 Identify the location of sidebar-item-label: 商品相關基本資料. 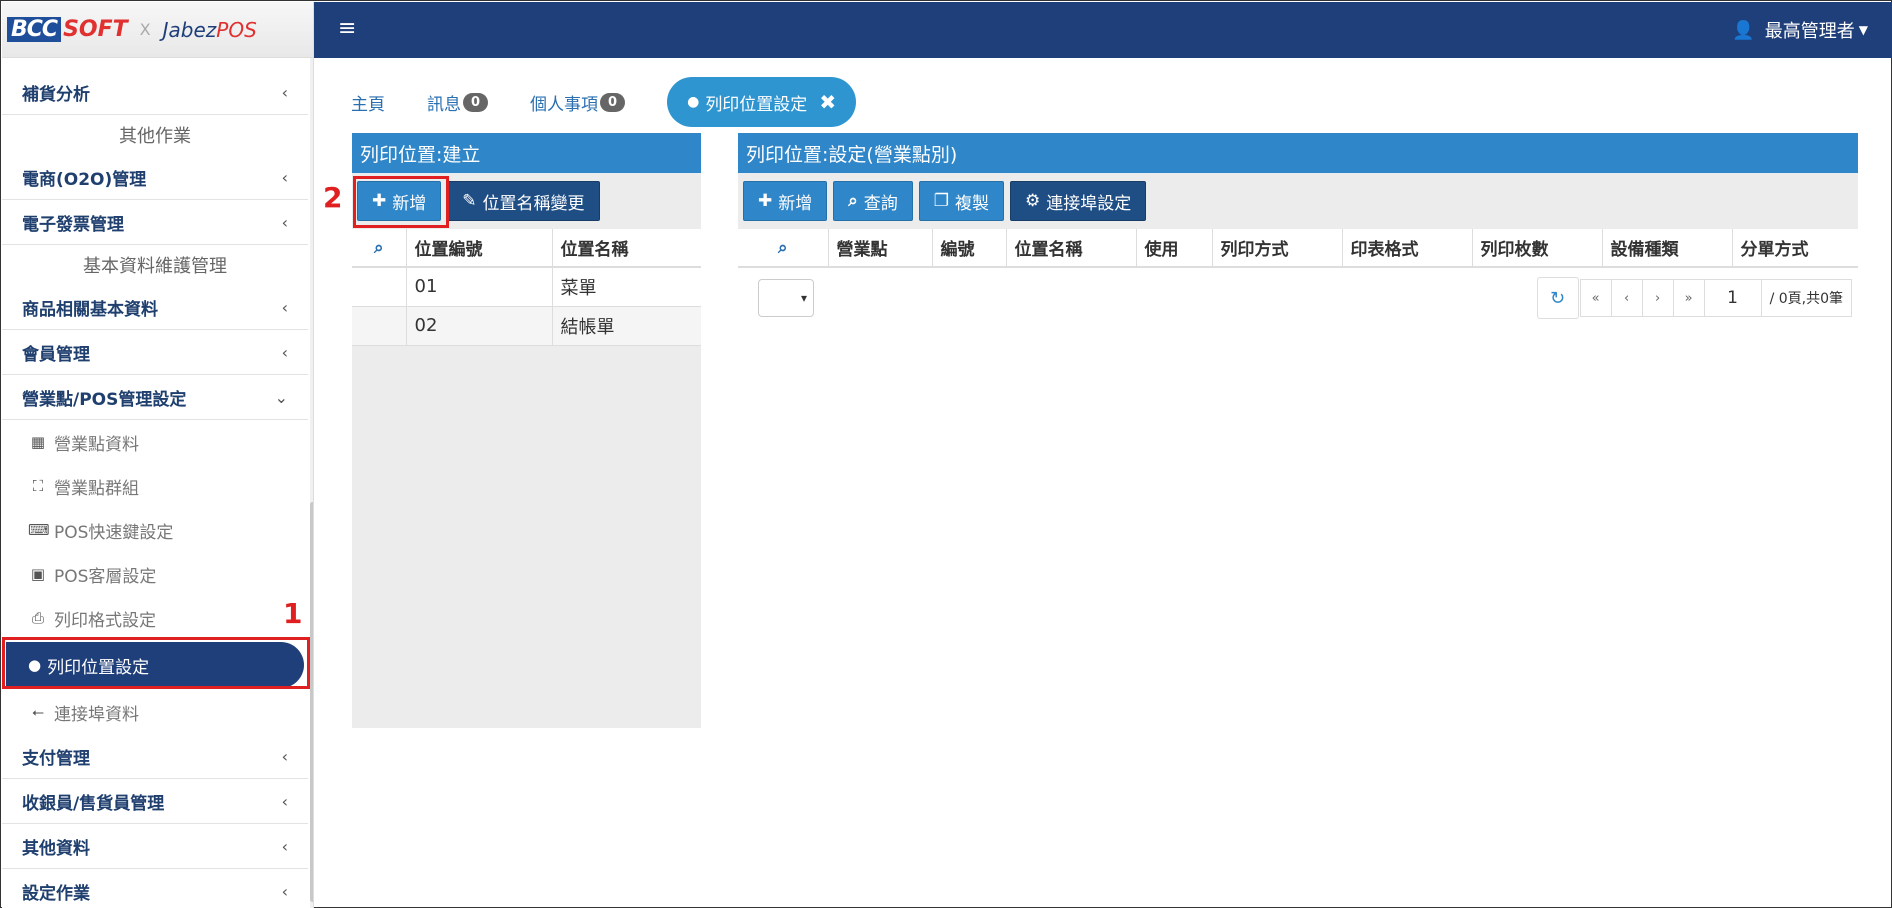
(90, 309).